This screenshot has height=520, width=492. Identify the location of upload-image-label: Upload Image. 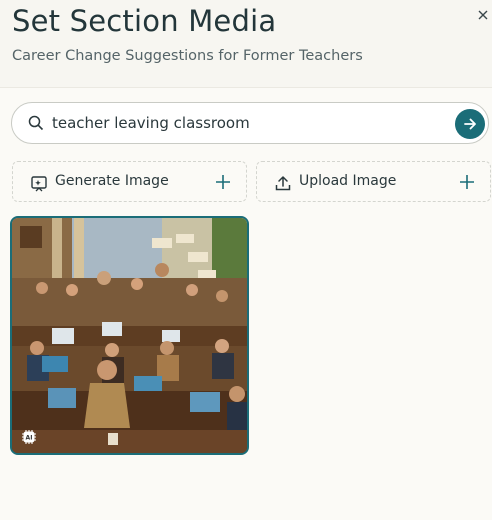
(348, 181).